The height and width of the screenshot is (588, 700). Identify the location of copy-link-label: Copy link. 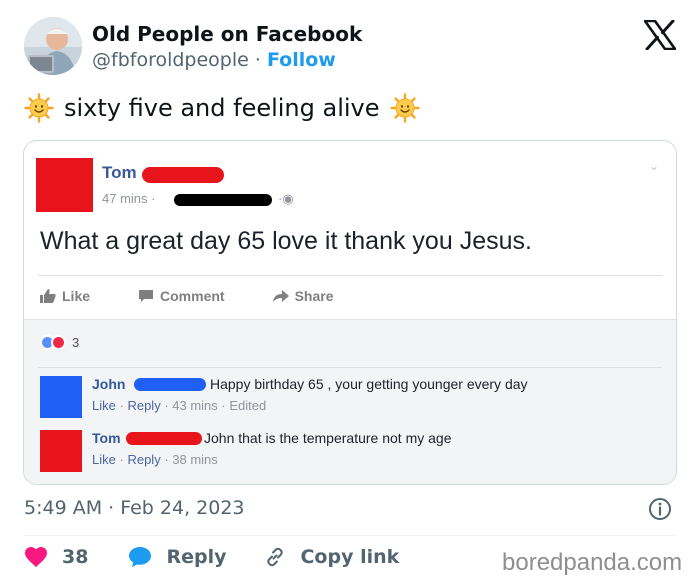
(350, 557).